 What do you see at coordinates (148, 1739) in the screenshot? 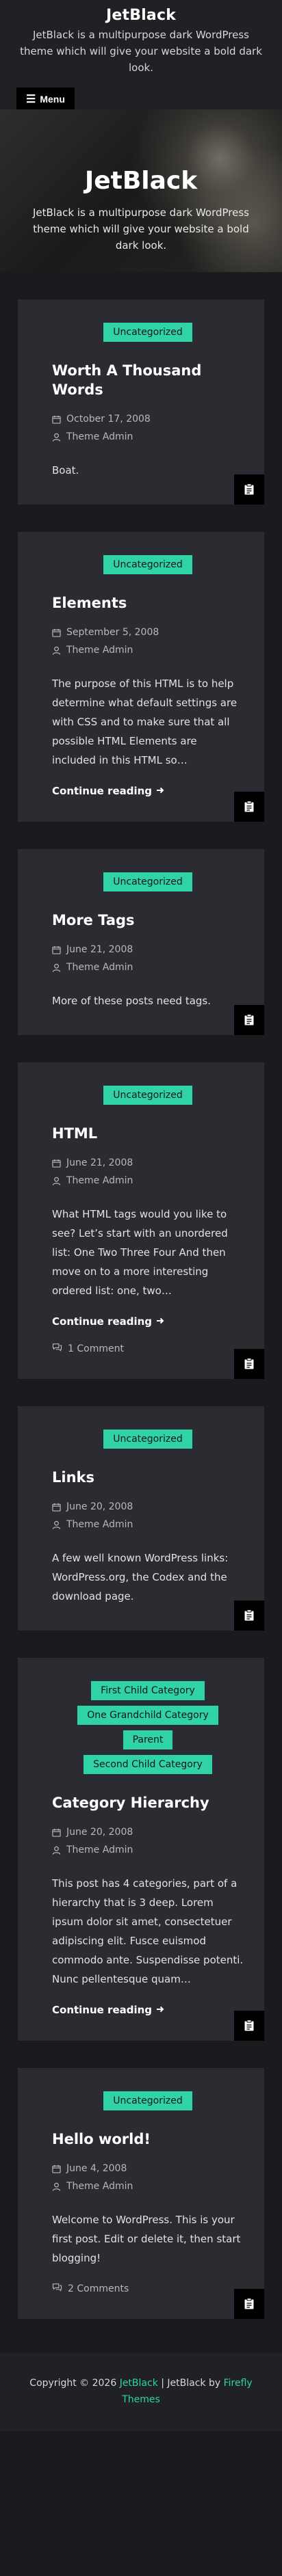
I see `category-badge: Parent` at bounding box center [148, 1739].